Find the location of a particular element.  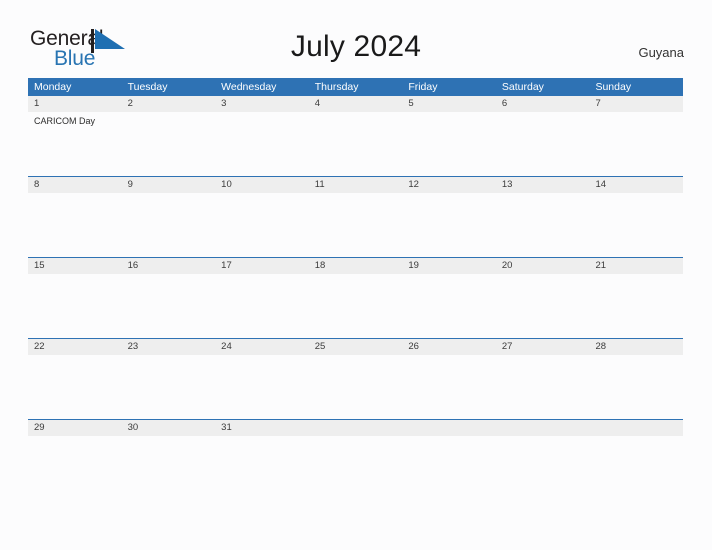

calendar-week-row: 15 16 17 18 19 20 21 is located at coordinates (355, 297).